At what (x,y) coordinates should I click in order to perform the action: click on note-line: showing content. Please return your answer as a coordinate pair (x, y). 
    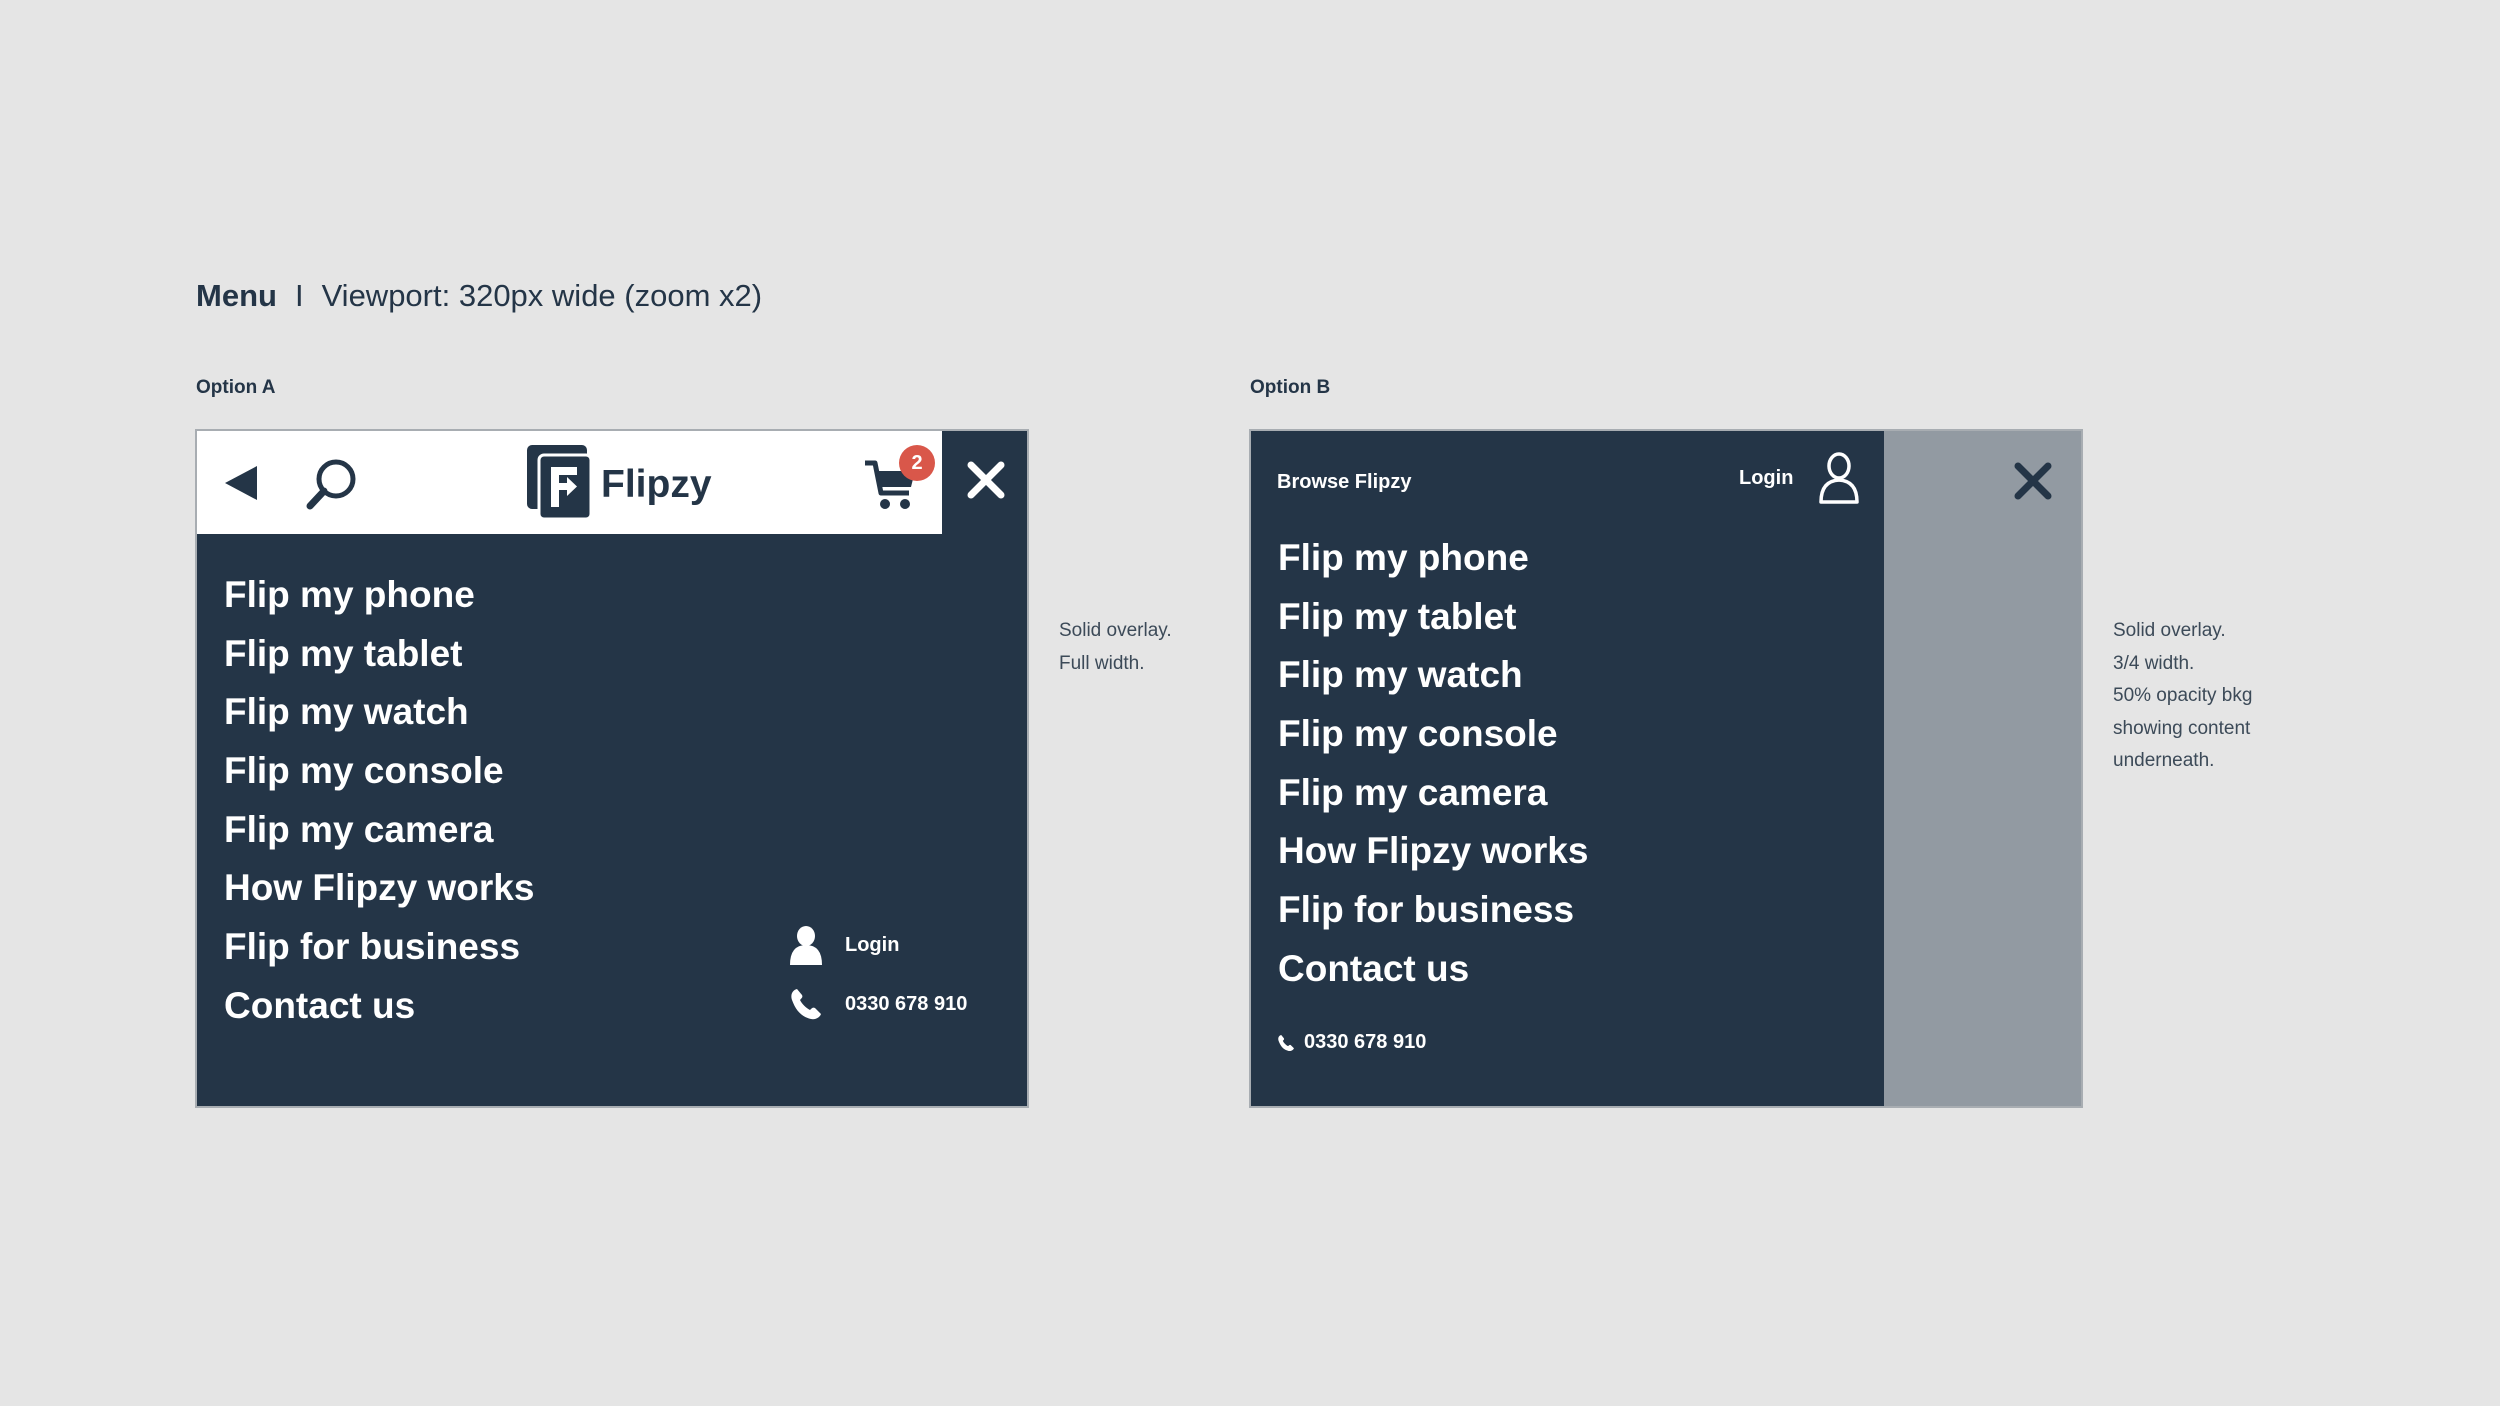
    Looking at the image, I should click on (2182, 728).